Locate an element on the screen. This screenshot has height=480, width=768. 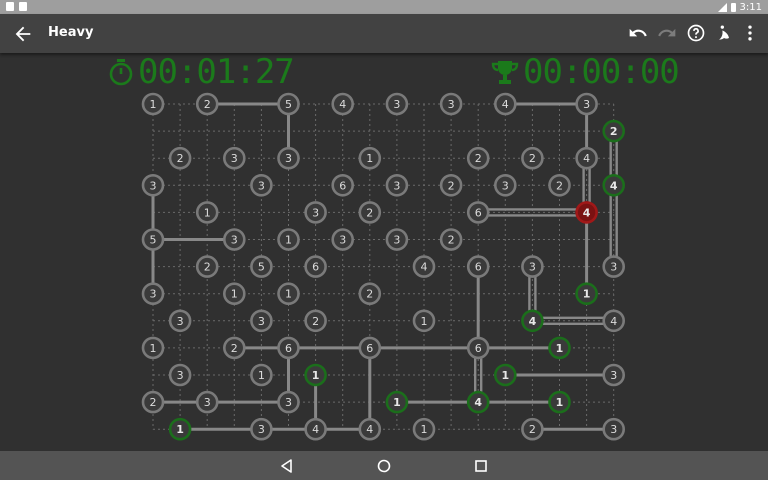
island-error: 4 is located at coordinates (586, 212).